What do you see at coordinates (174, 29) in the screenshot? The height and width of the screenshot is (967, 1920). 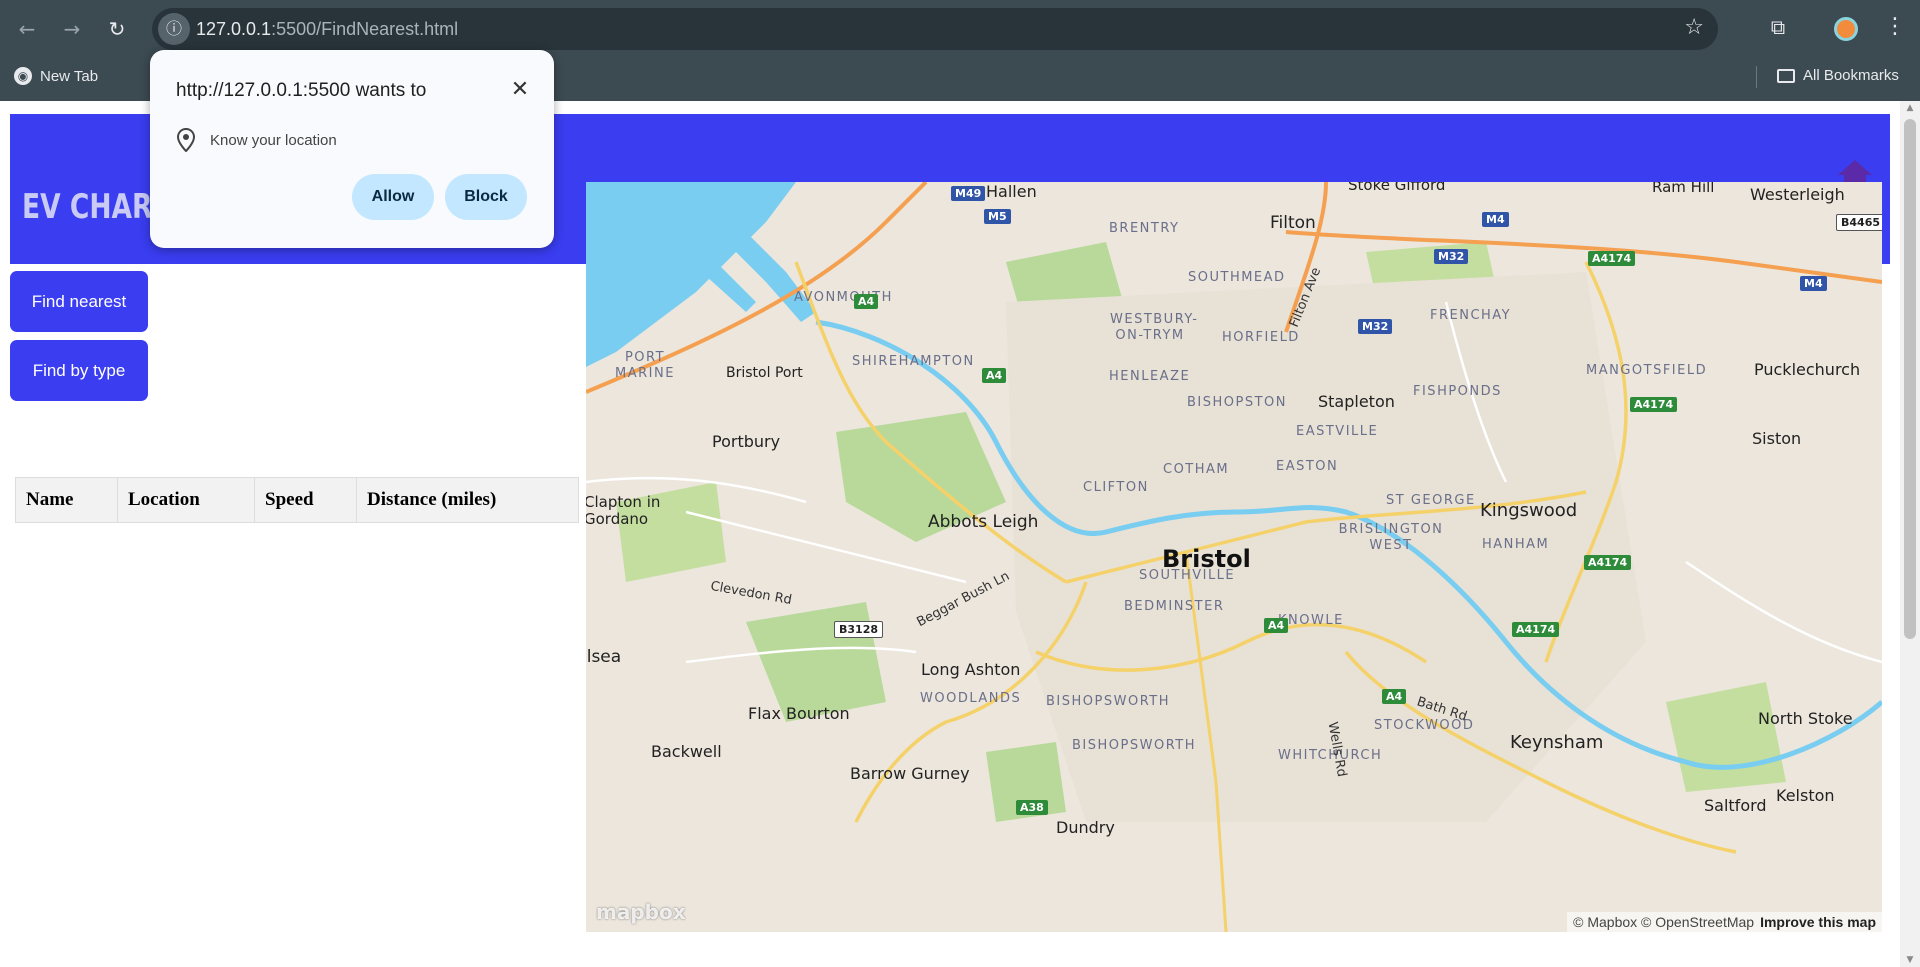 I see `info-icon: ⓘ` at bounding box center [174, 29].